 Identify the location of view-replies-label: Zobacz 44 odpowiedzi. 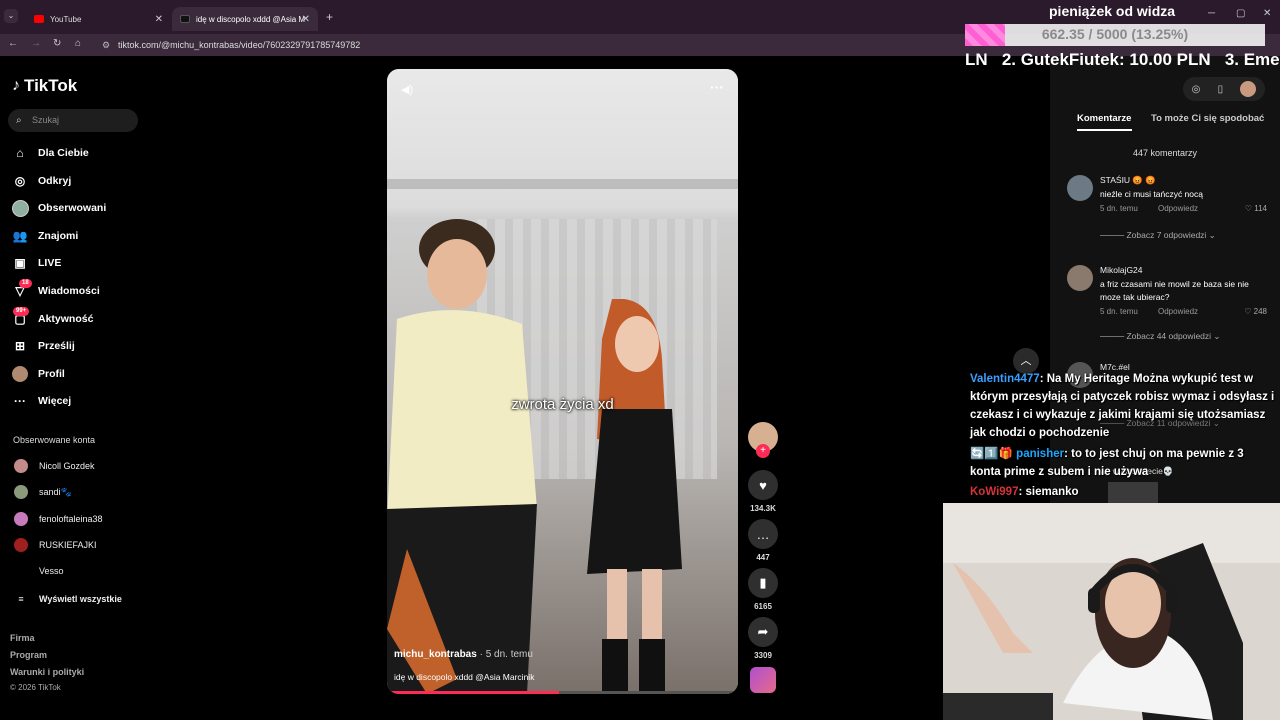
(1169, 336).